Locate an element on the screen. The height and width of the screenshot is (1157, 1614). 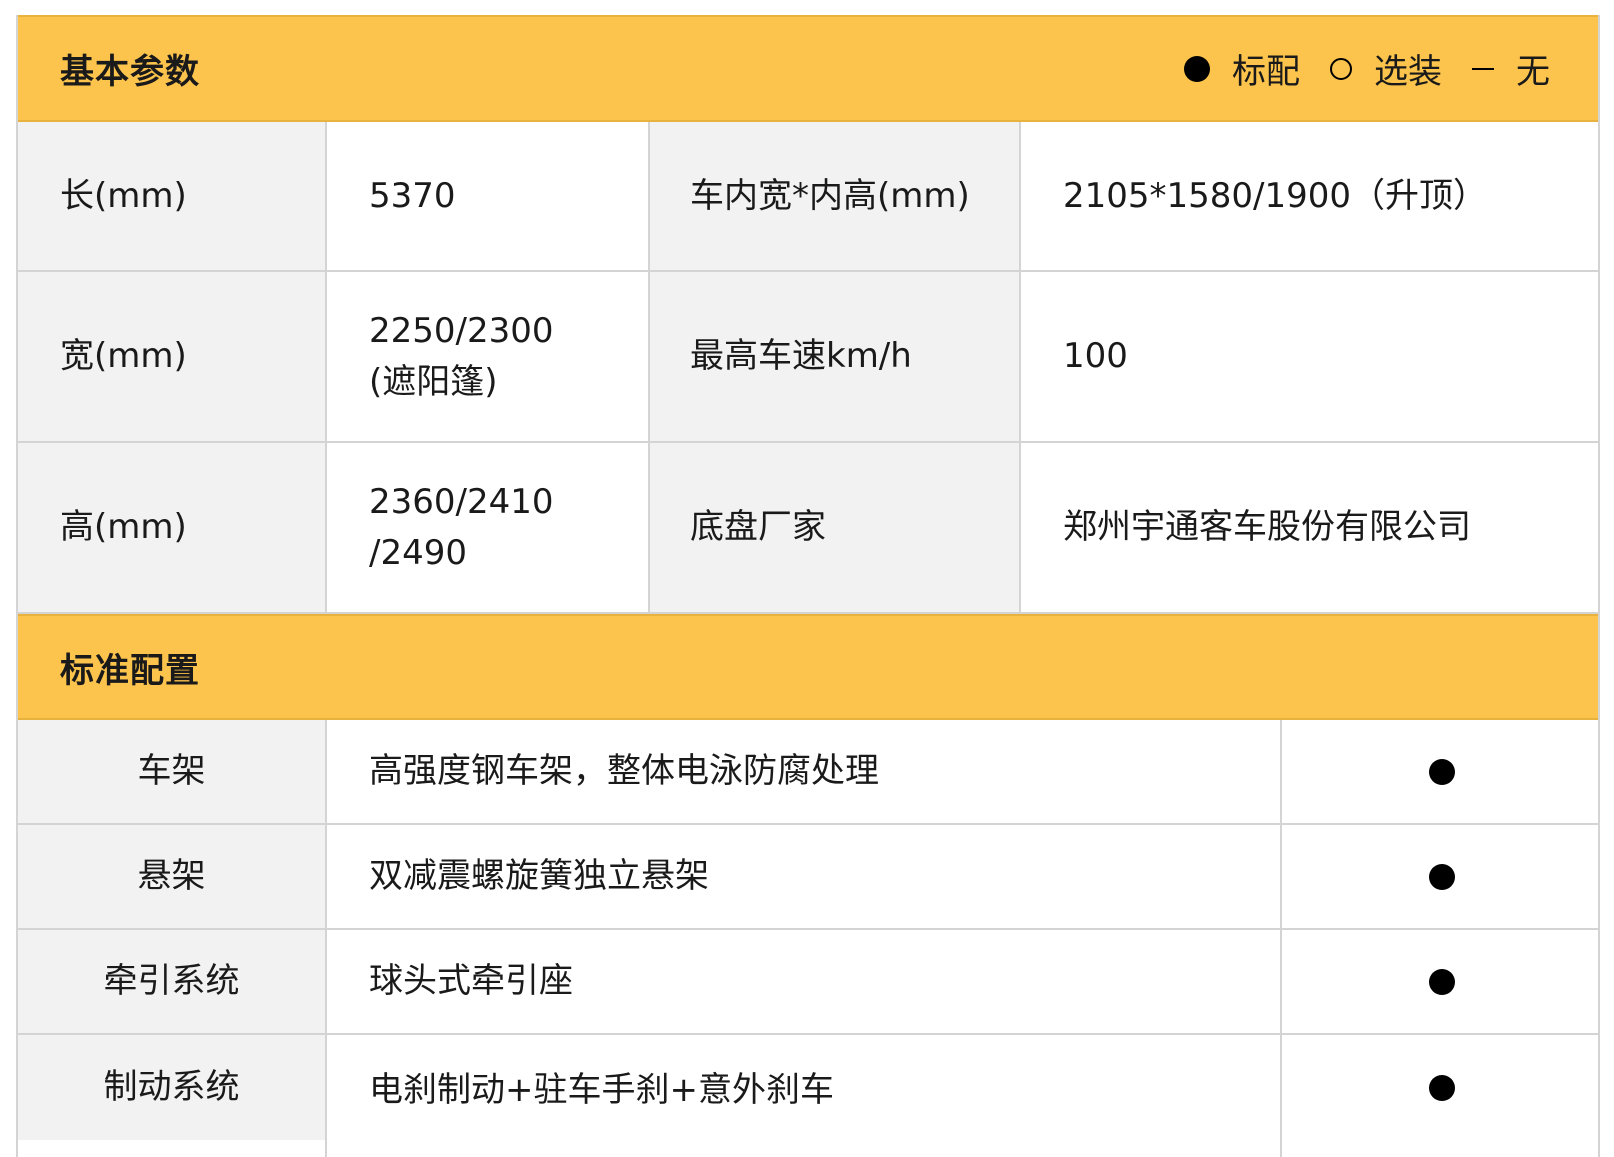
param-value: 郑州宇通客车股份有限公司 is located at coordinates (1308, 527).